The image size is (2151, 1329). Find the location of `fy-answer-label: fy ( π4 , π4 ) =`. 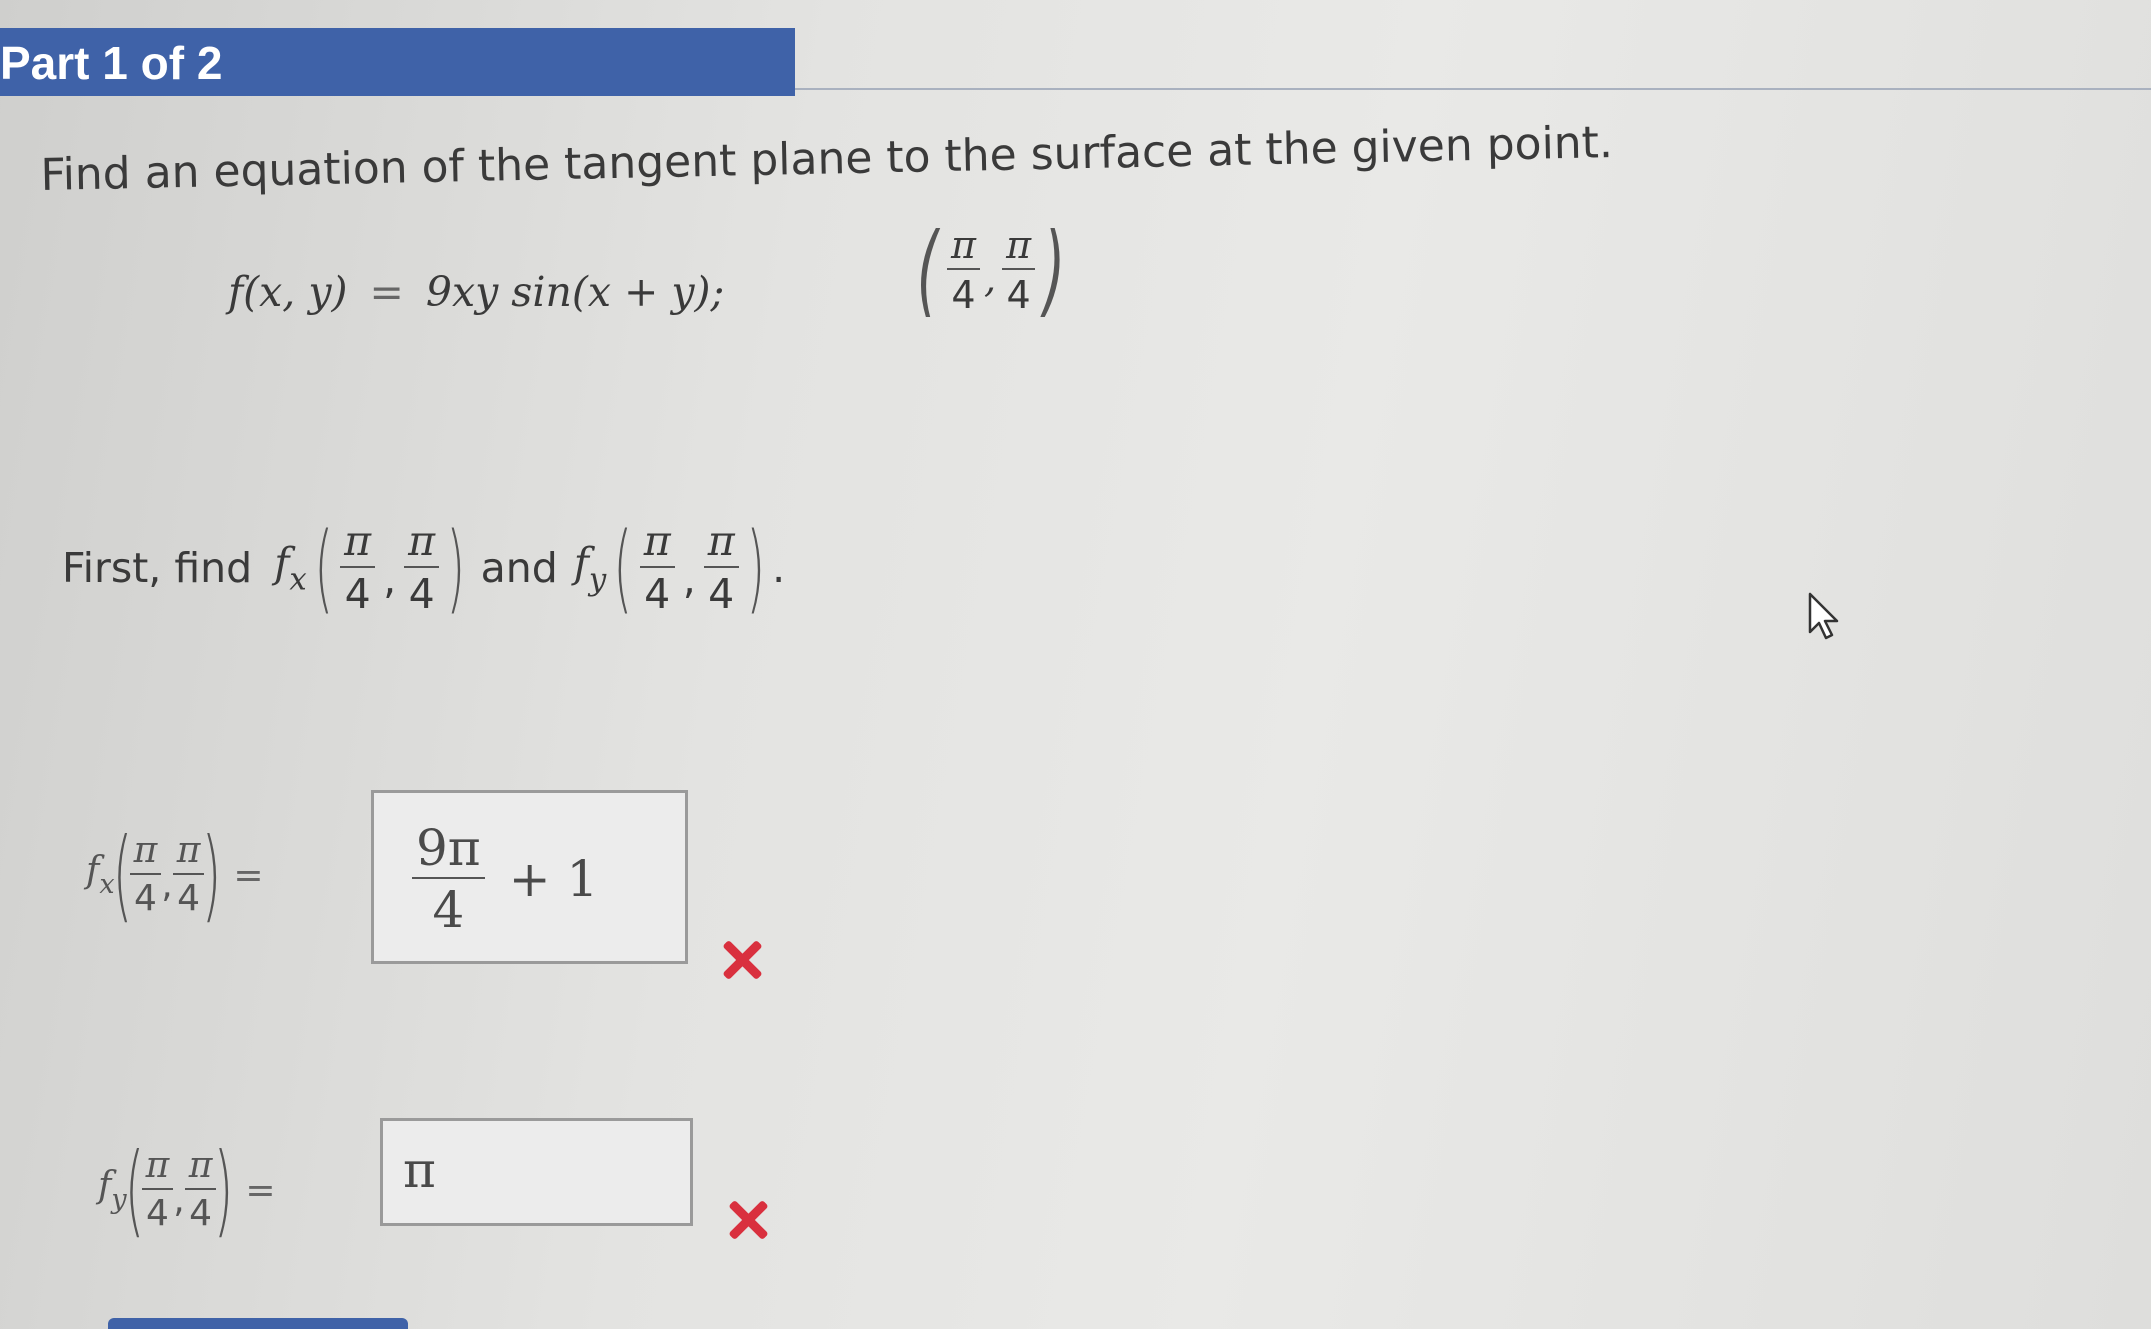

fy-answer-label: fy ( π4 , π4 ) = is located at coordinates (194, 1190).